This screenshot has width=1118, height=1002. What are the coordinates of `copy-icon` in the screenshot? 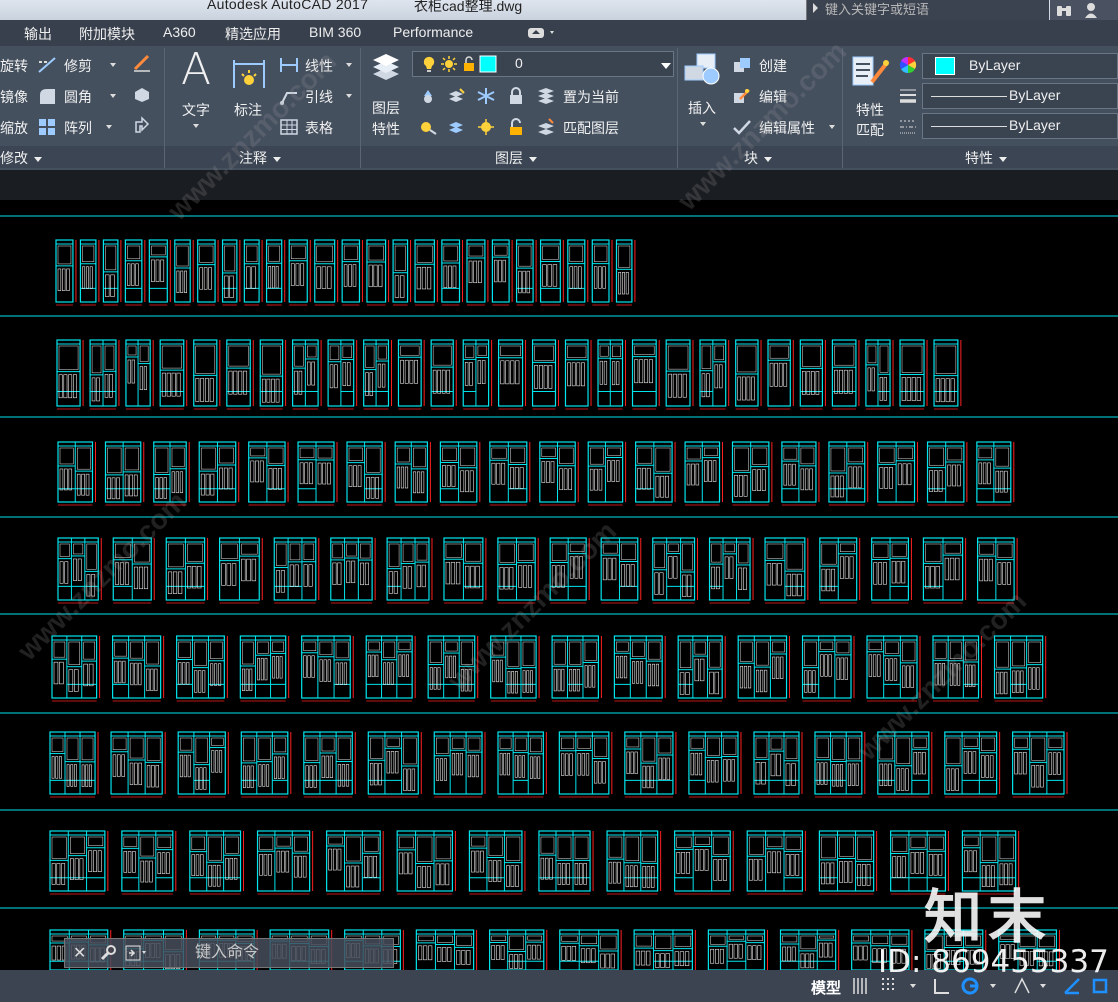 It's located at (142, 94).